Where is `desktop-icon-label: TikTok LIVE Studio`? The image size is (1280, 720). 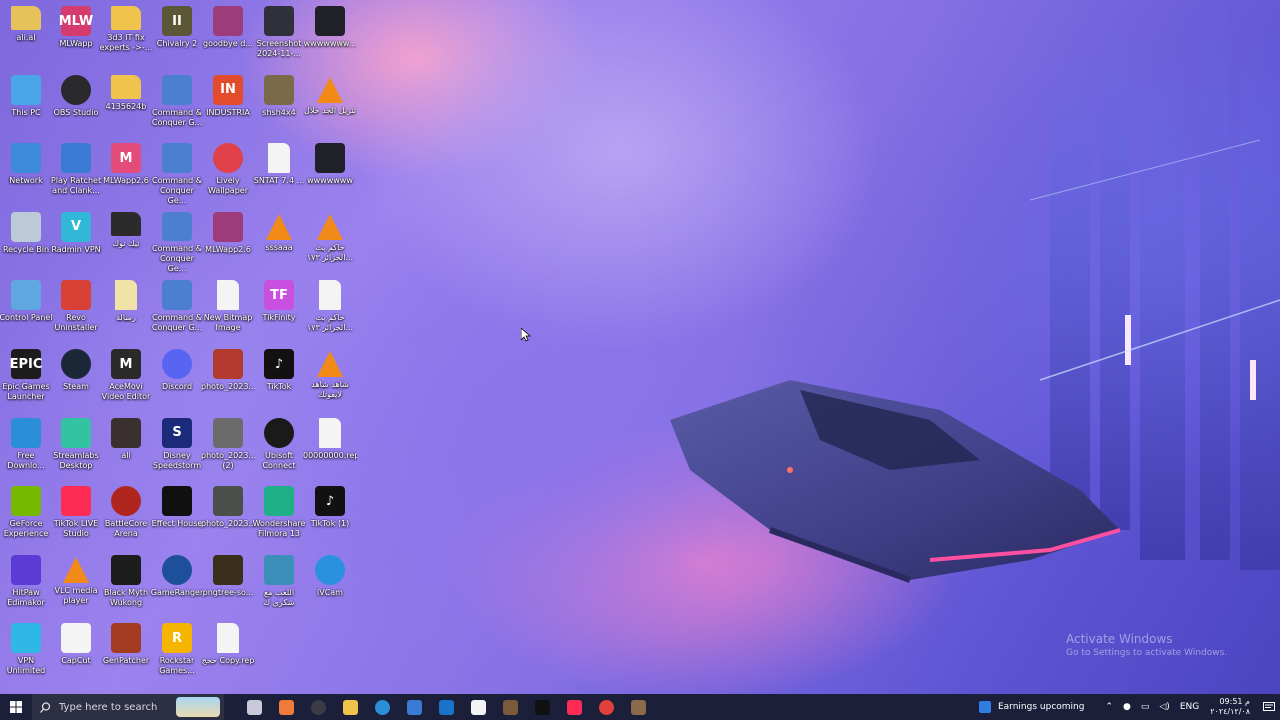
desktop-icon-label: TikTok LIVE Studio is located at coordinates (76, 529).